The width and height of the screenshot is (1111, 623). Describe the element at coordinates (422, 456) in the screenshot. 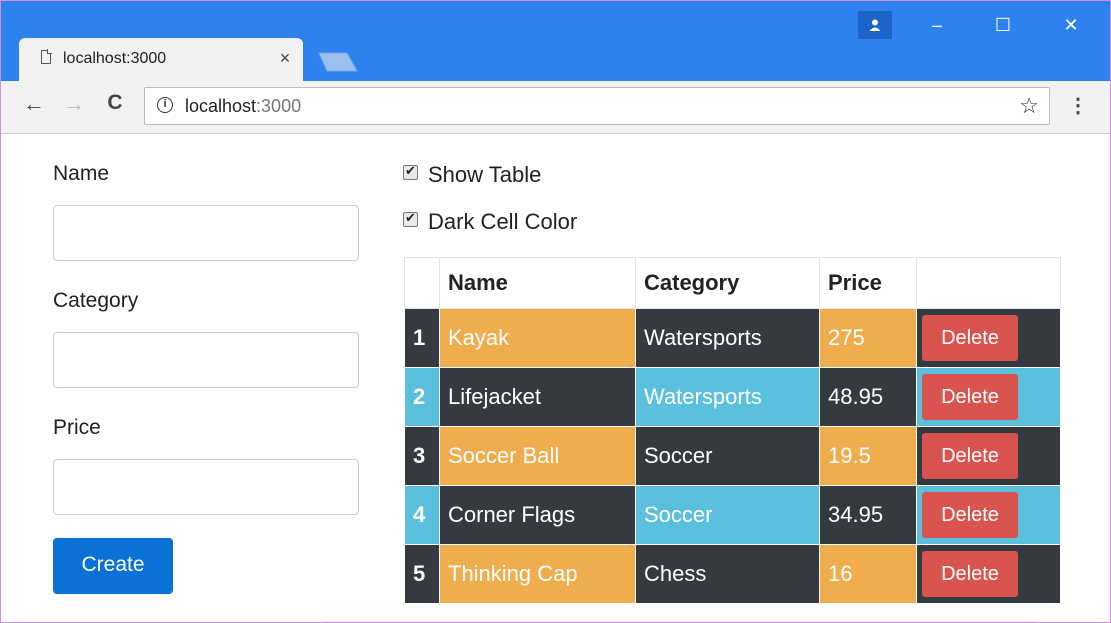

I see `row-index: 3` at that location.